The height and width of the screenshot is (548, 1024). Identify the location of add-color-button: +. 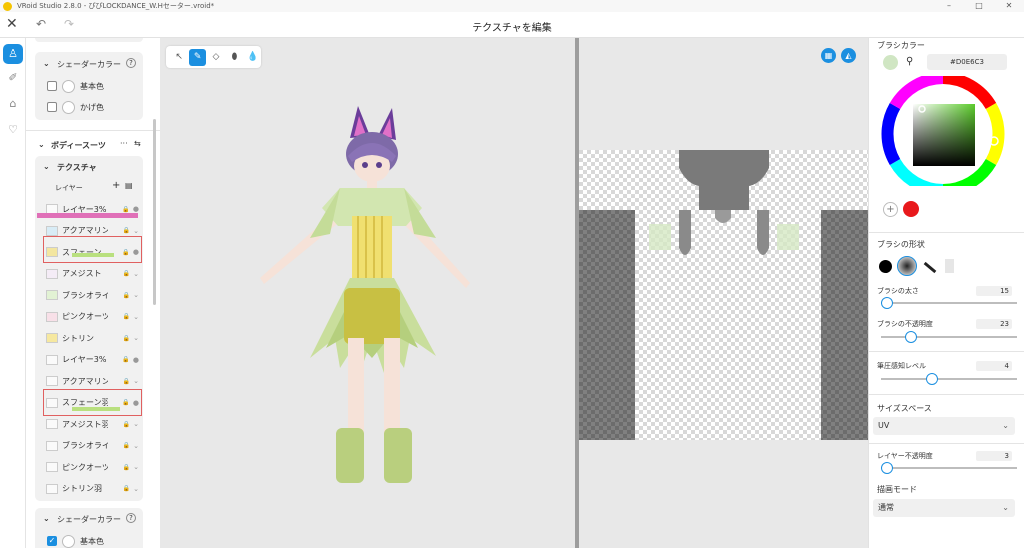
(890, 209).